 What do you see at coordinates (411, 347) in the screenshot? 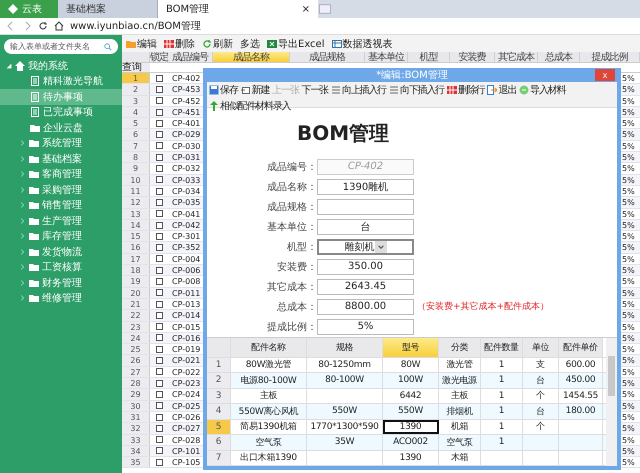
I see `column-header: 型号` at bounding box center [411, 347].